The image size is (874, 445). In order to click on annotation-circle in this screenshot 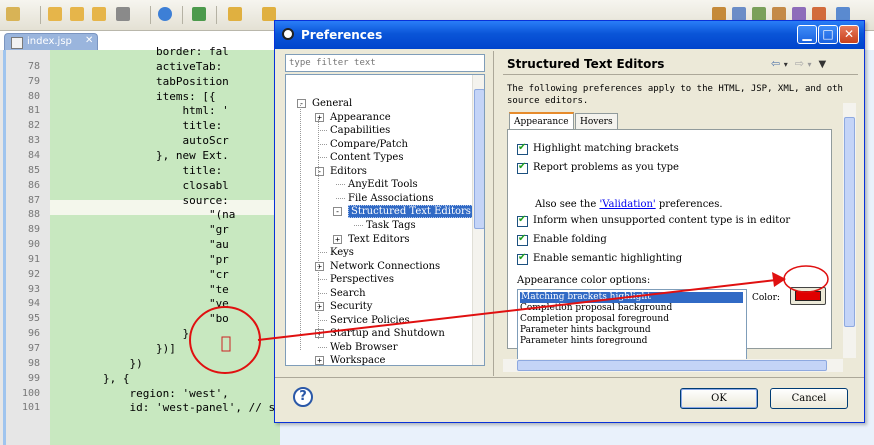, I will do `click(225, 340)`.